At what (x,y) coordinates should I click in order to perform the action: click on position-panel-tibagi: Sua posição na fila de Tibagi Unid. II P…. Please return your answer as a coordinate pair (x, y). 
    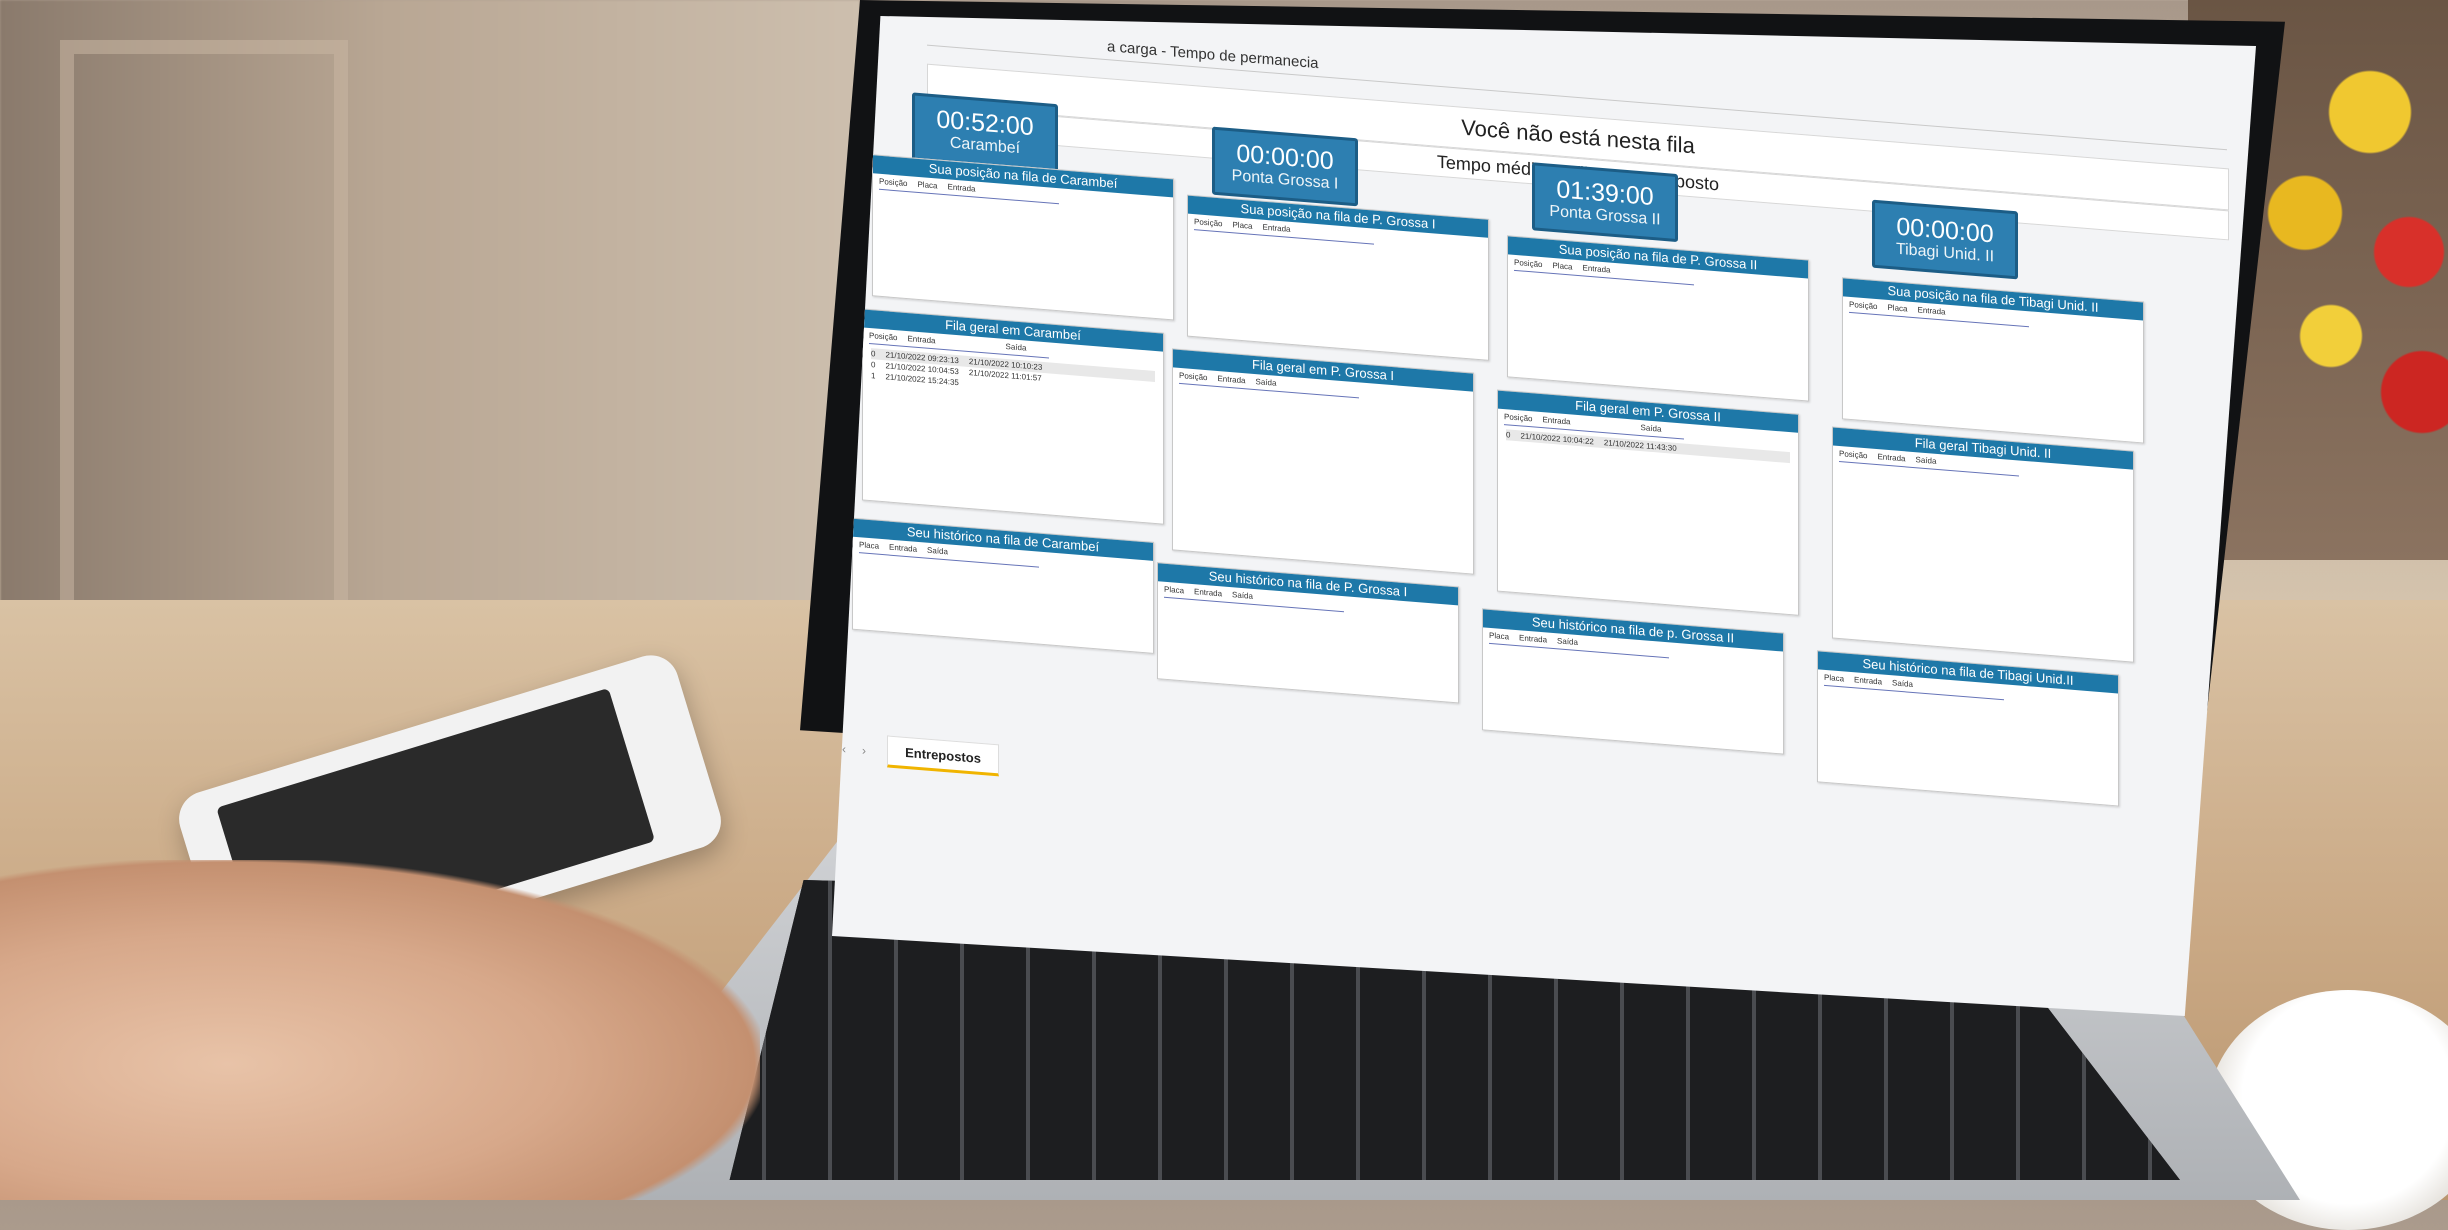
    Looking at the image, I should click on (1993, 360).